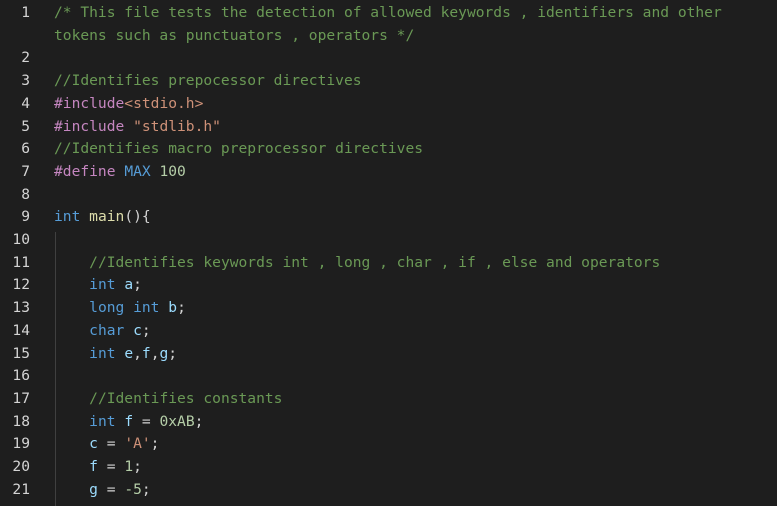  What do you see at coordinates (415, 308) in the screenshot?
I see `line-code: long int b;` at bounding box center [415, 308].